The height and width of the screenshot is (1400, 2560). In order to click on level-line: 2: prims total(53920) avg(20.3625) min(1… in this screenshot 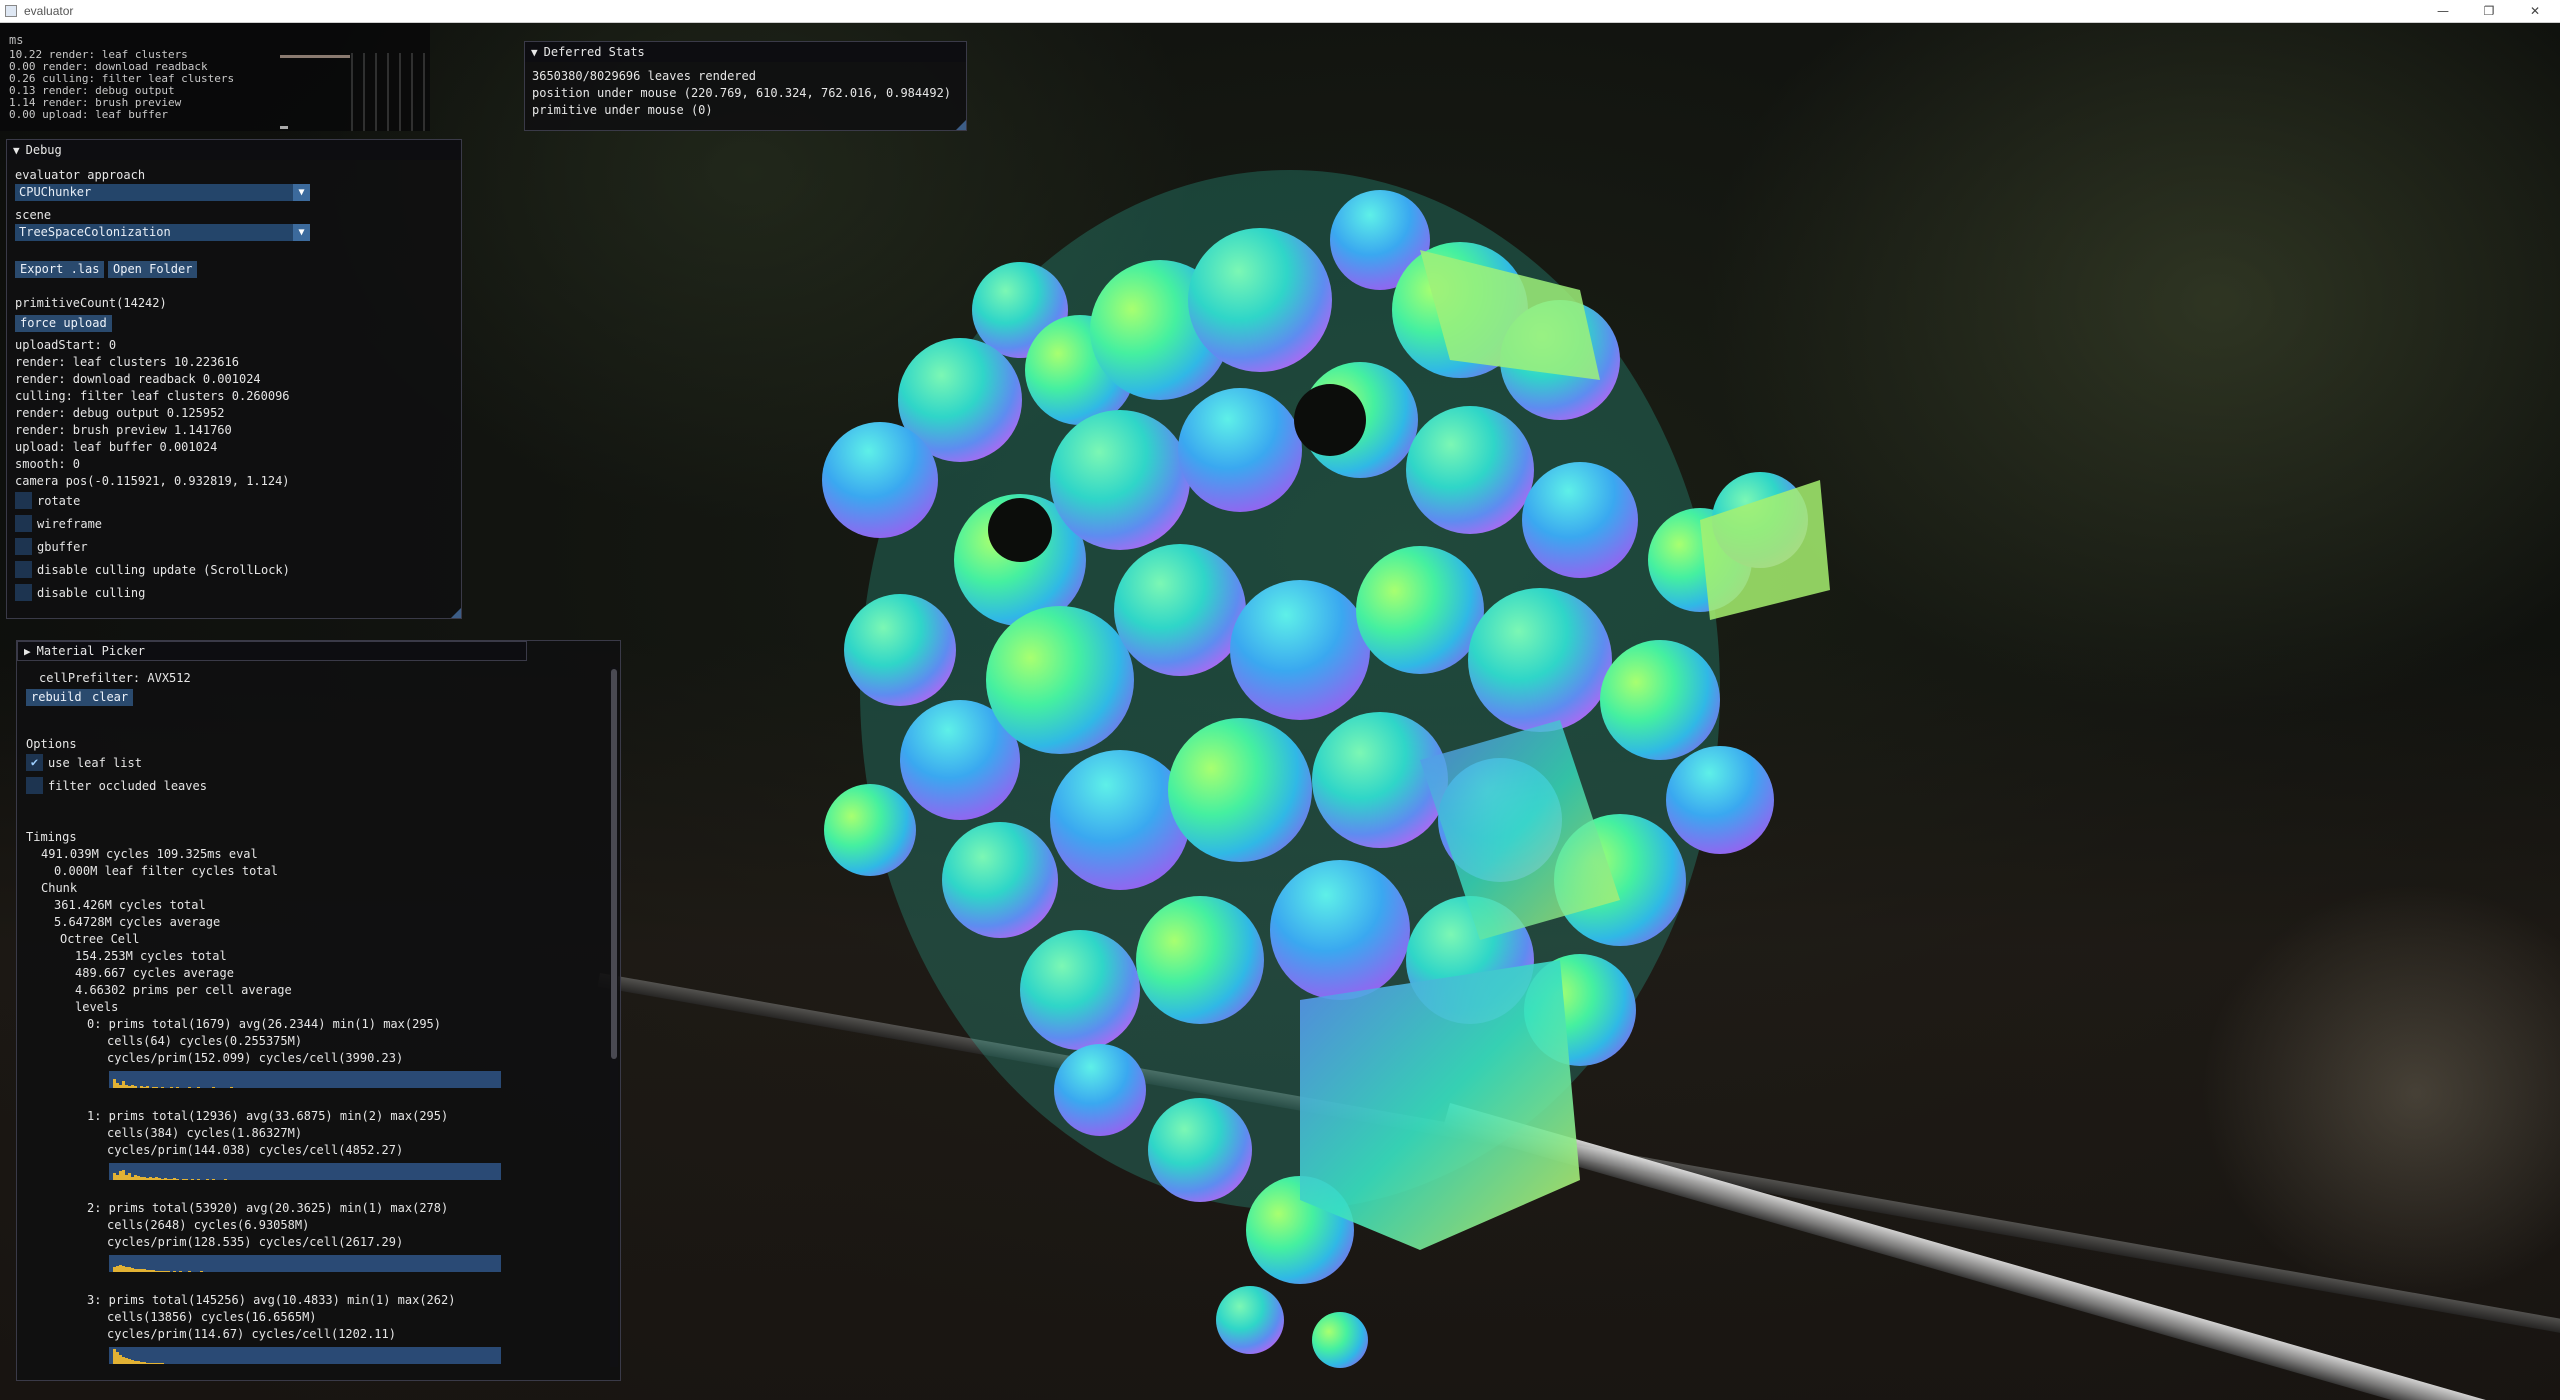, I will do `click(268, 1208)`.